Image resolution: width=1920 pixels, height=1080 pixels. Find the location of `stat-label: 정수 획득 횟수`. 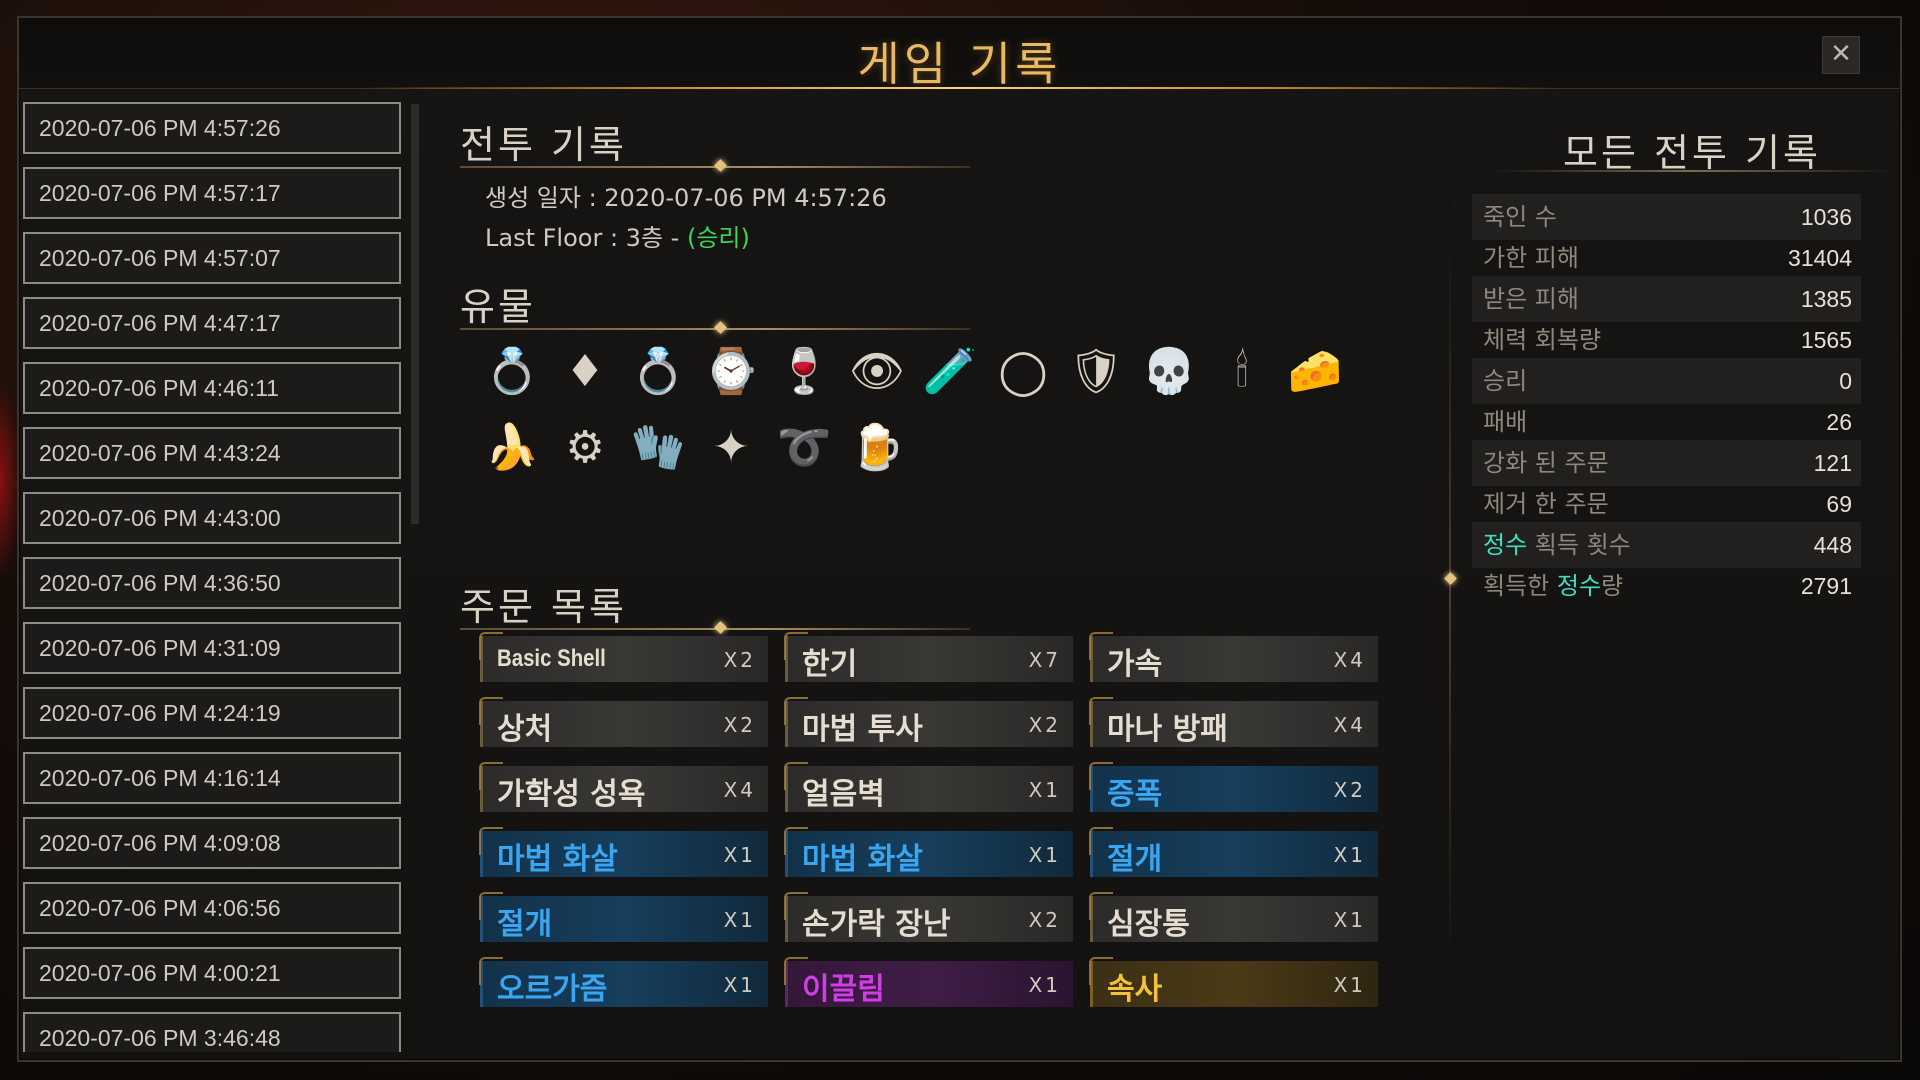

stat-label: 정수 획득 횟수 is located at coordinates (1557, 545).